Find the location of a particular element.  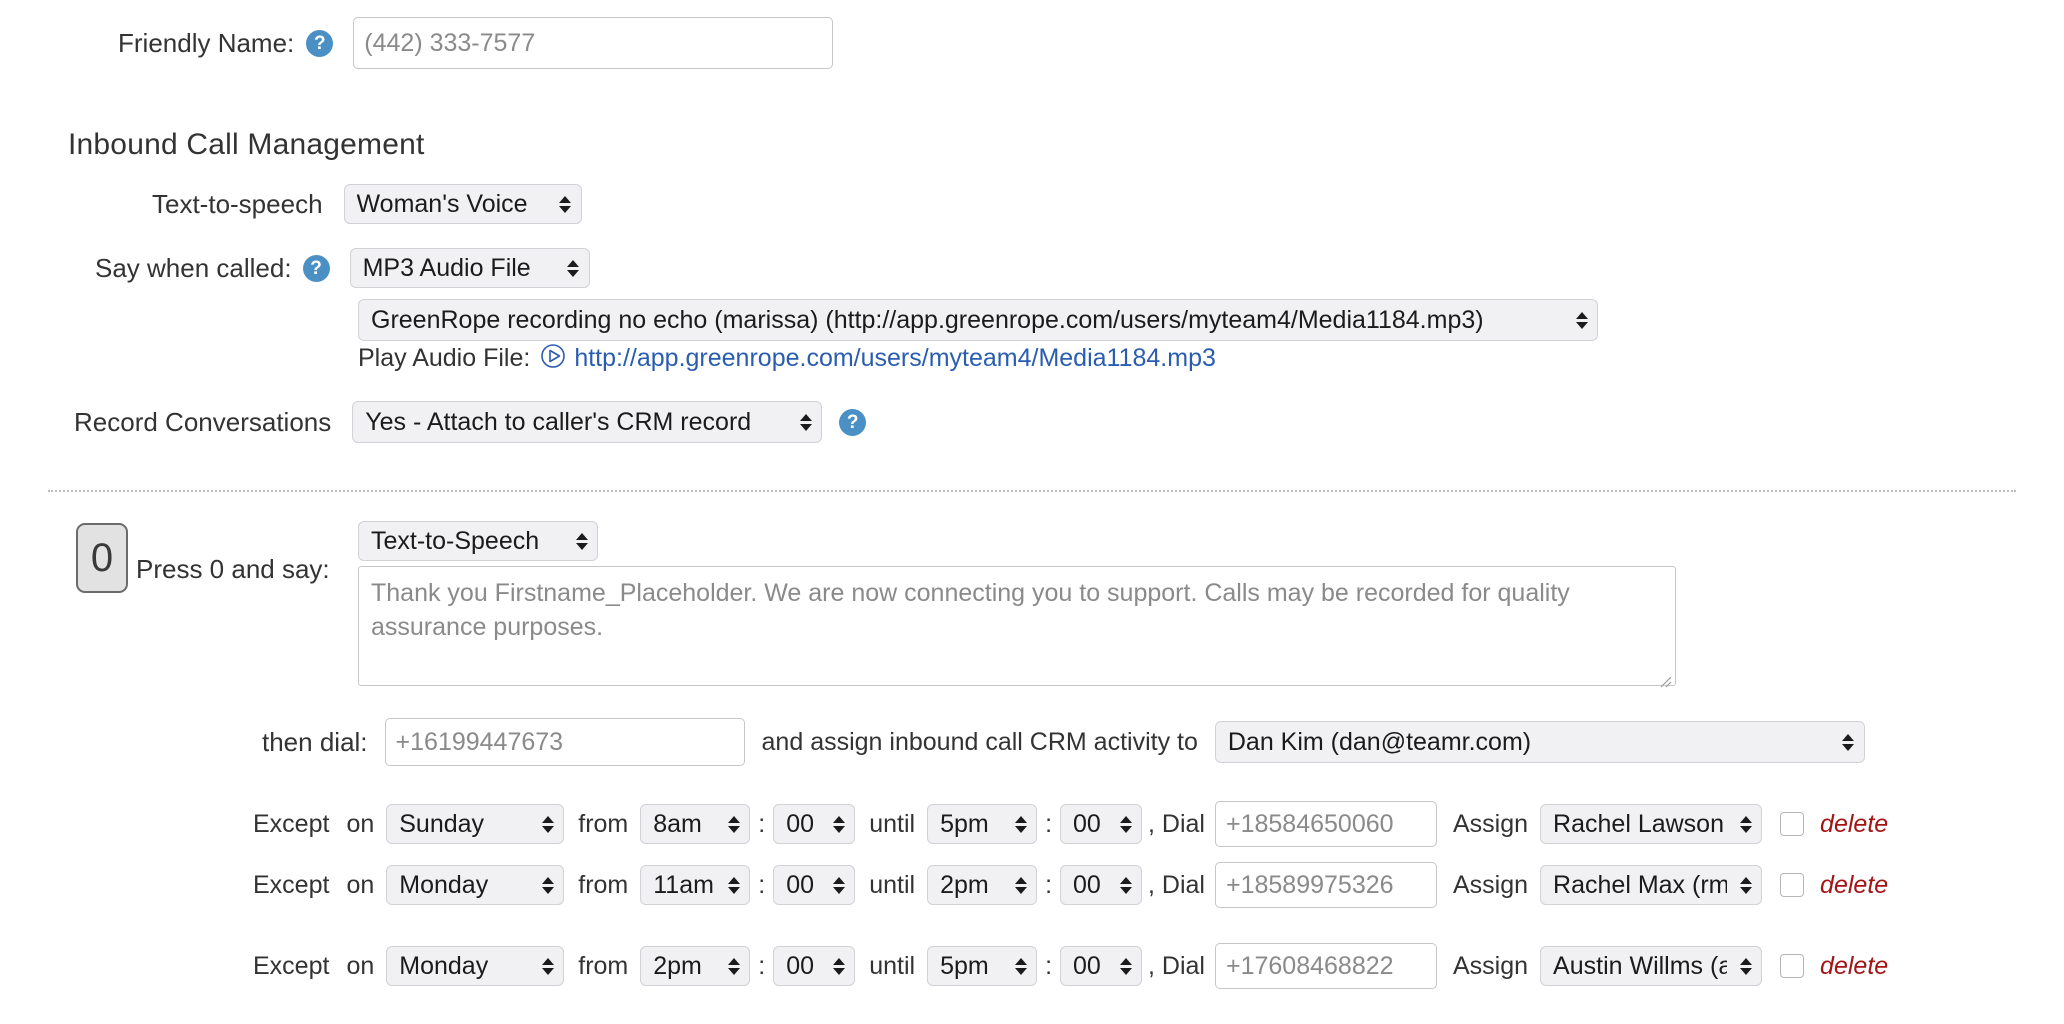

say-when-called-row: Say when called: ? MP3 Audio File is located at coordinates (342, 268).